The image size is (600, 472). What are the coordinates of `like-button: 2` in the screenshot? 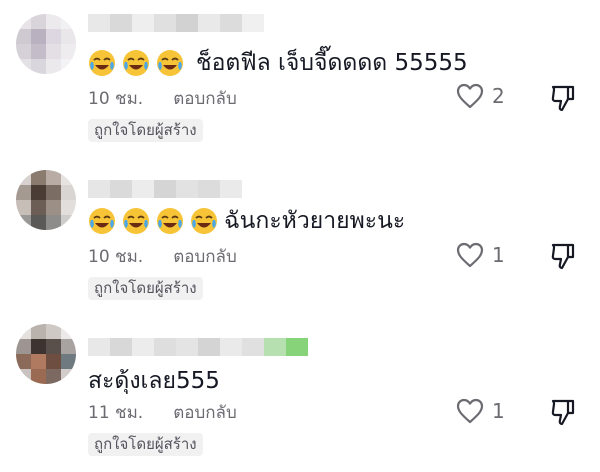 It's located at (480, 96).